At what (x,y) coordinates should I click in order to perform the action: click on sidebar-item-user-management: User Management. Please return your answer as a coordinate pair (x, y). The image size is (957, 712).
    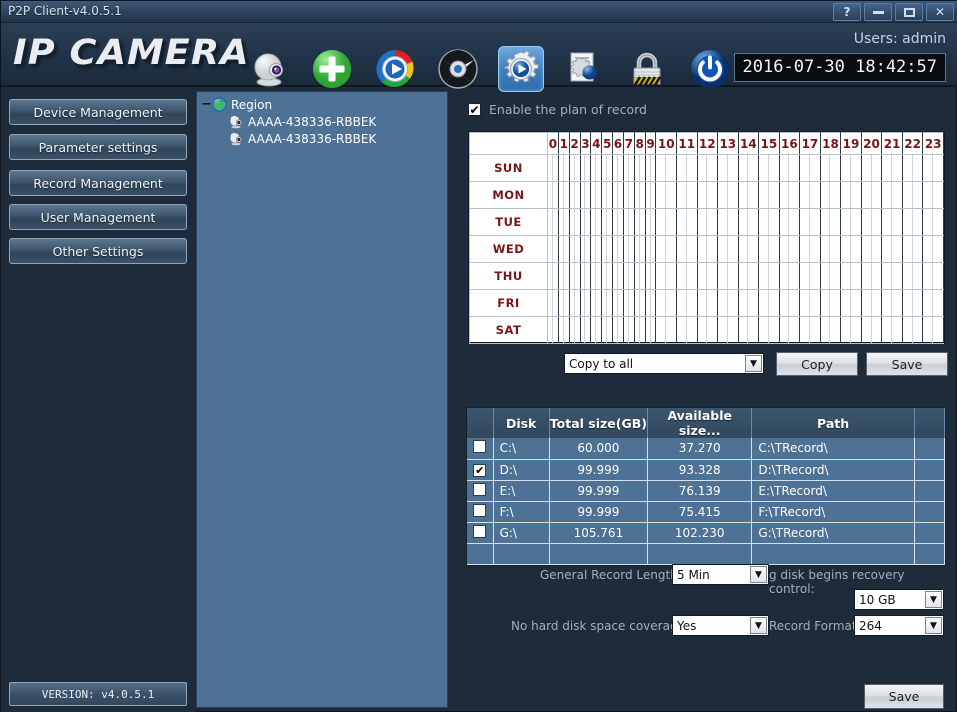
    Looking at the image, I should click on (98, 217).